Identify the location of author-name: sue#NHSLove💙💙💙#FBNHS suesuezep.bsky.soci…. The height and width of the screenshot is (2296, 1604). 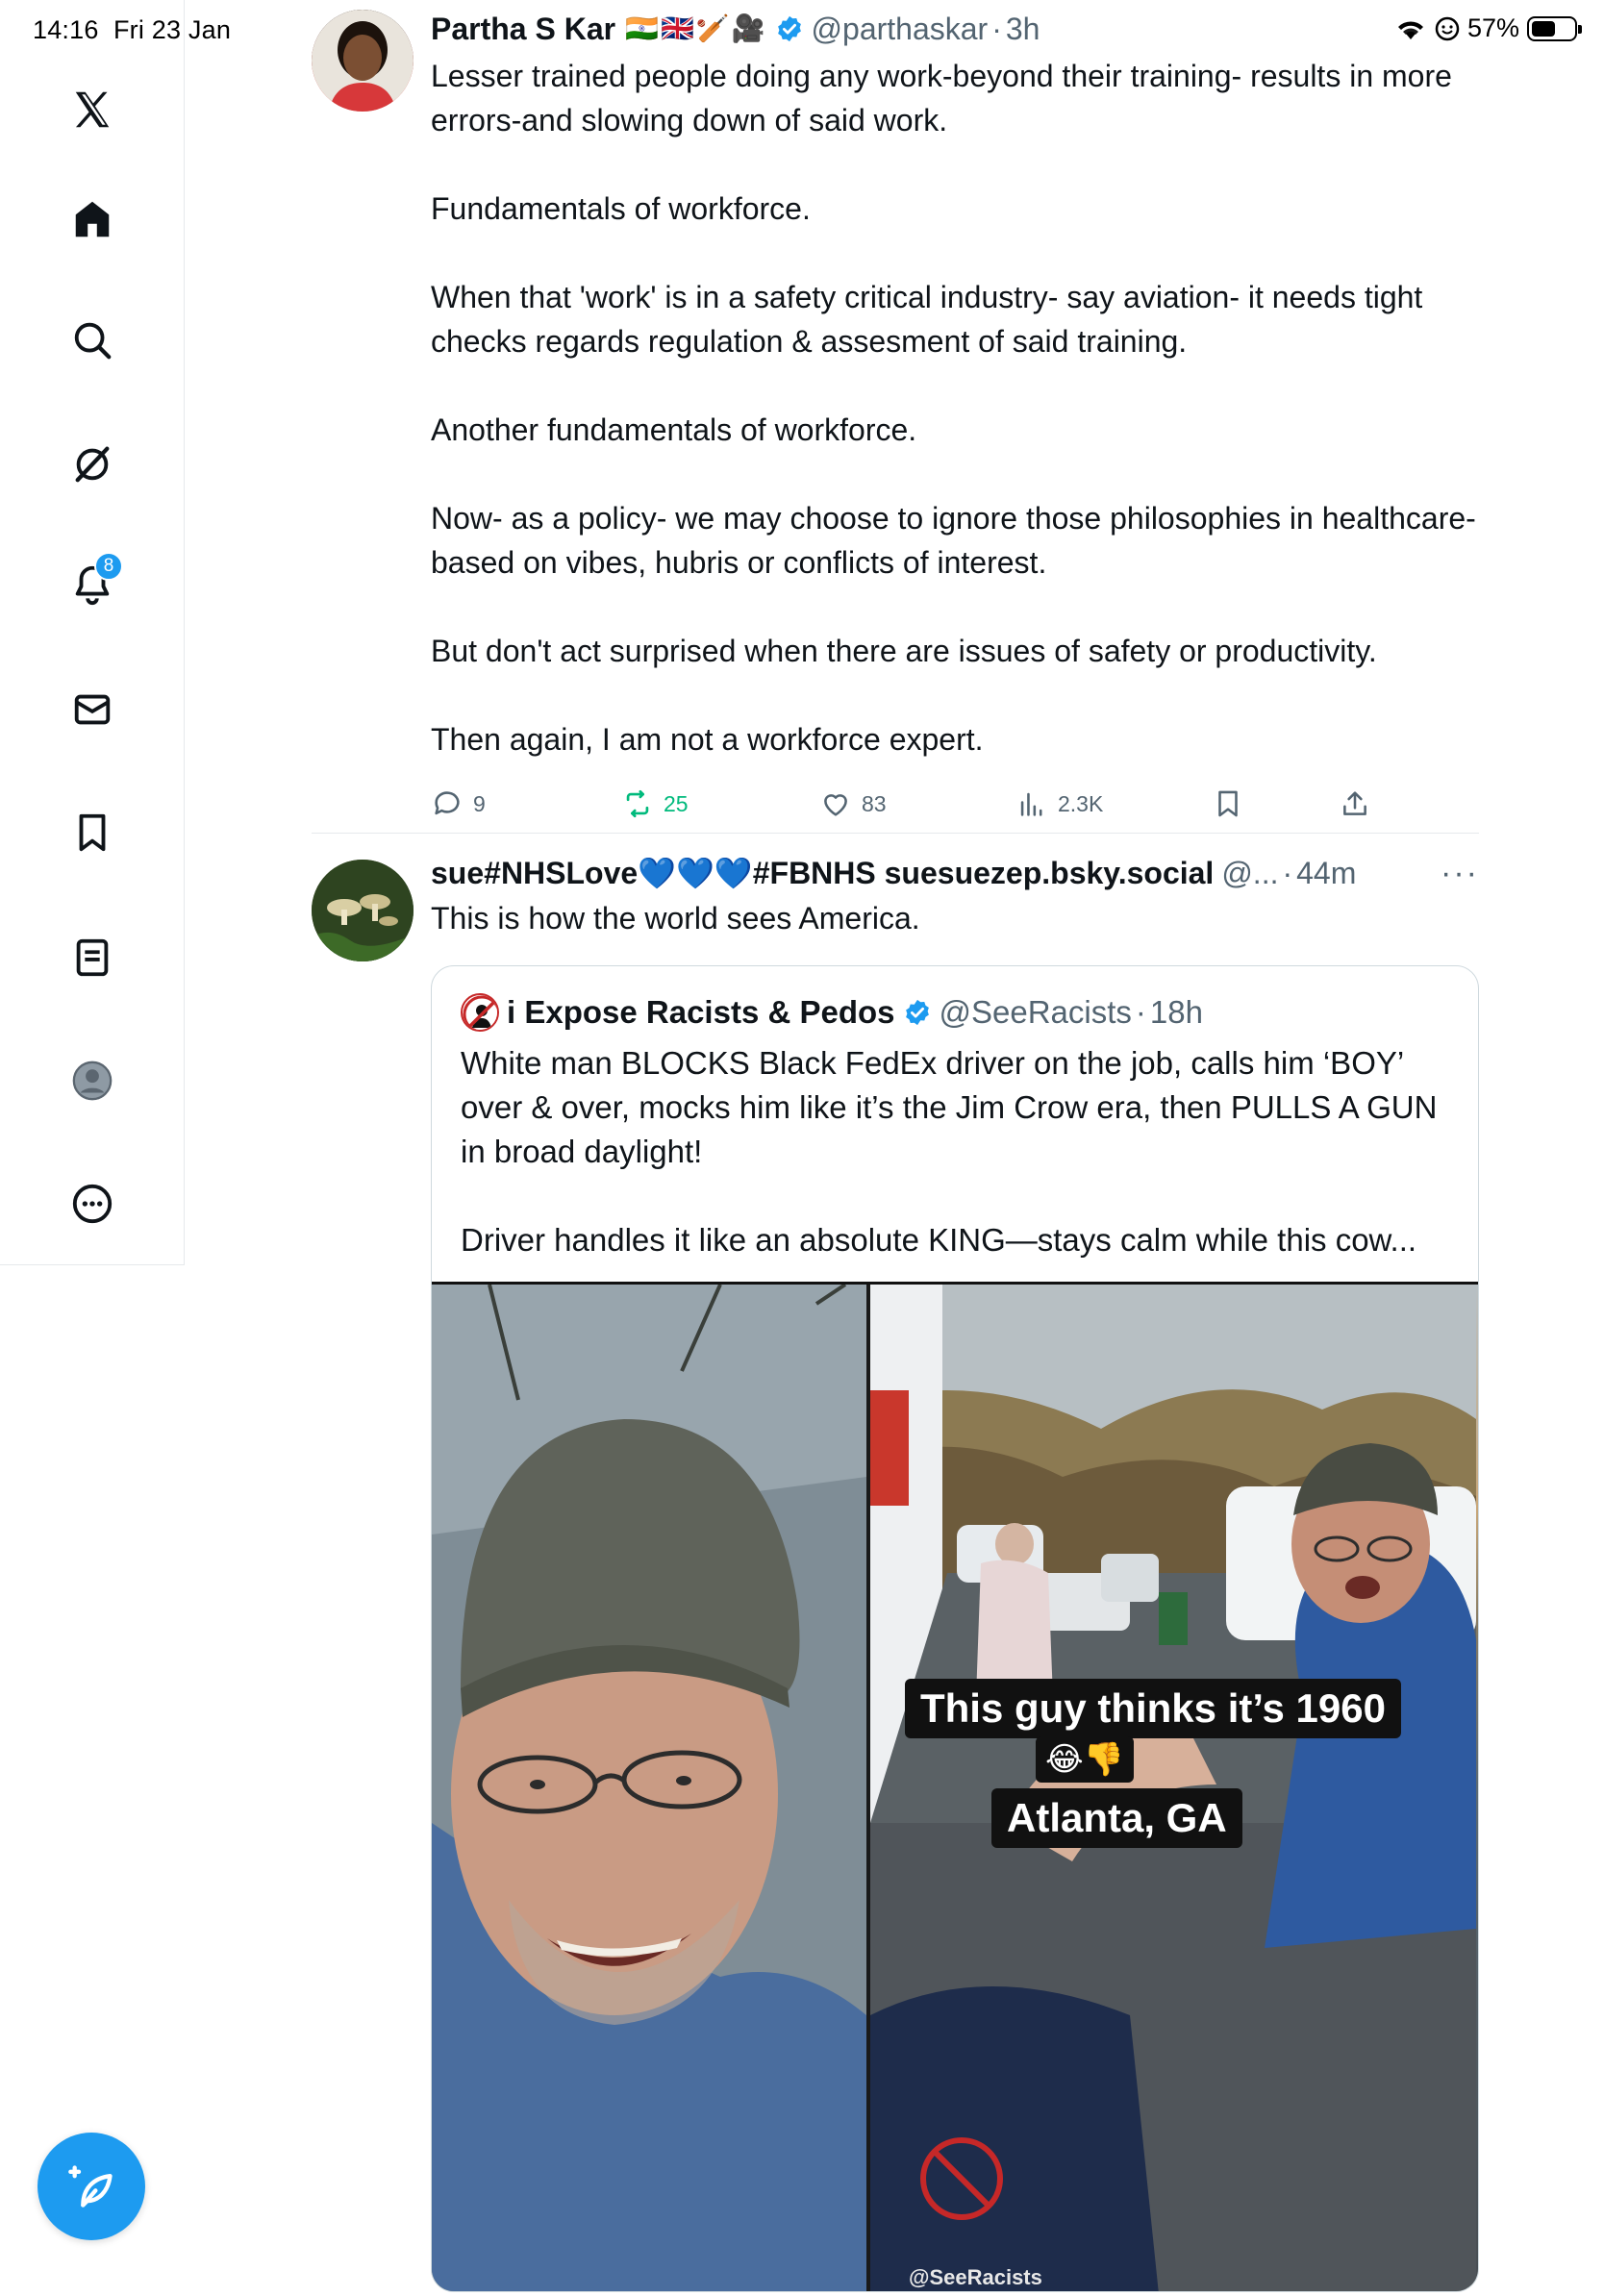
(822, 873).